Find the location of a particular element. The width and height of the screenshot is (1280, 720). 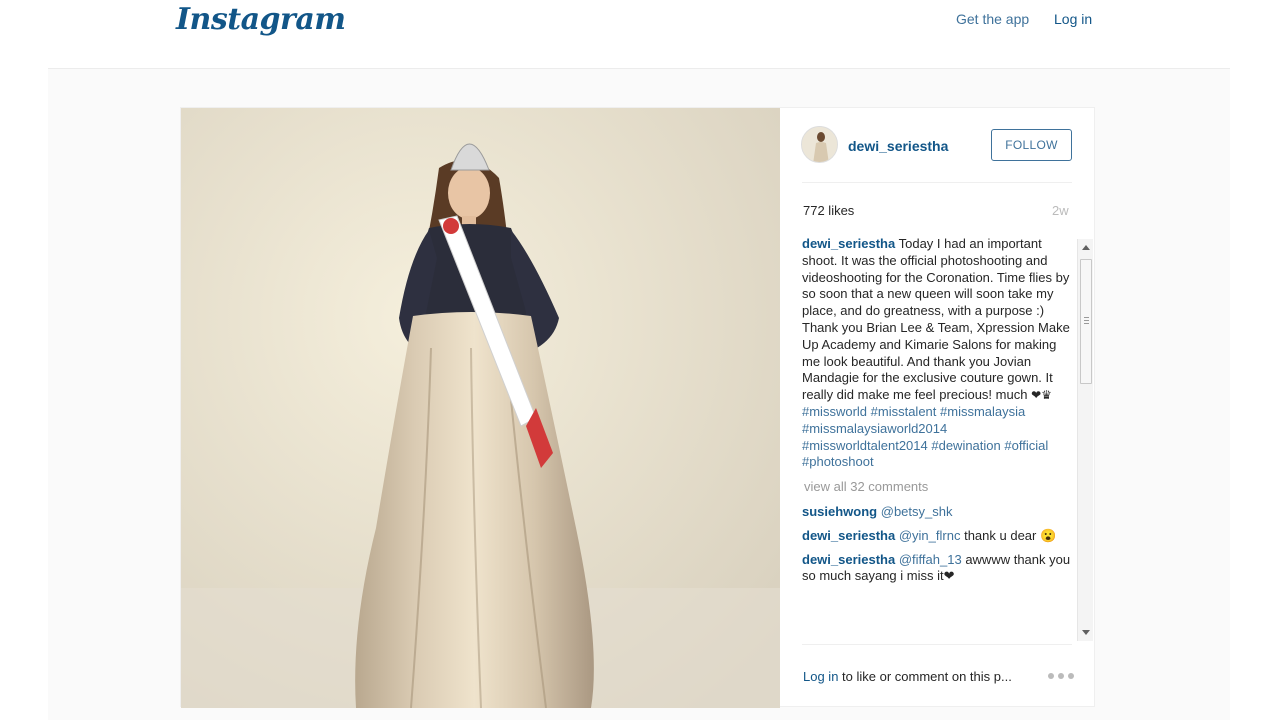

hashtag: #dewination is located at coordinates (965, 445).